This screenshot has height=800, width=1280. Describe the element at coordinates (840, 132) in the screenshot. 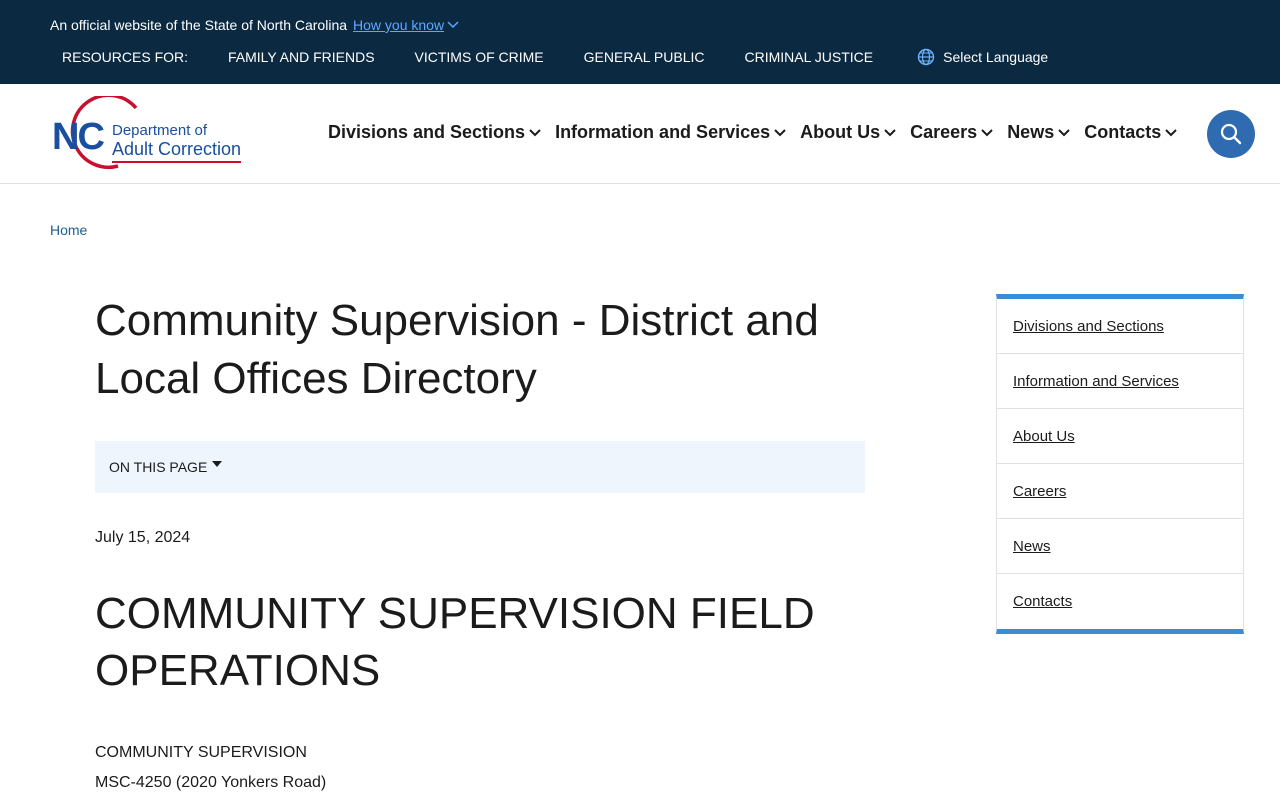

I see `nav-label: About Us` at that location.